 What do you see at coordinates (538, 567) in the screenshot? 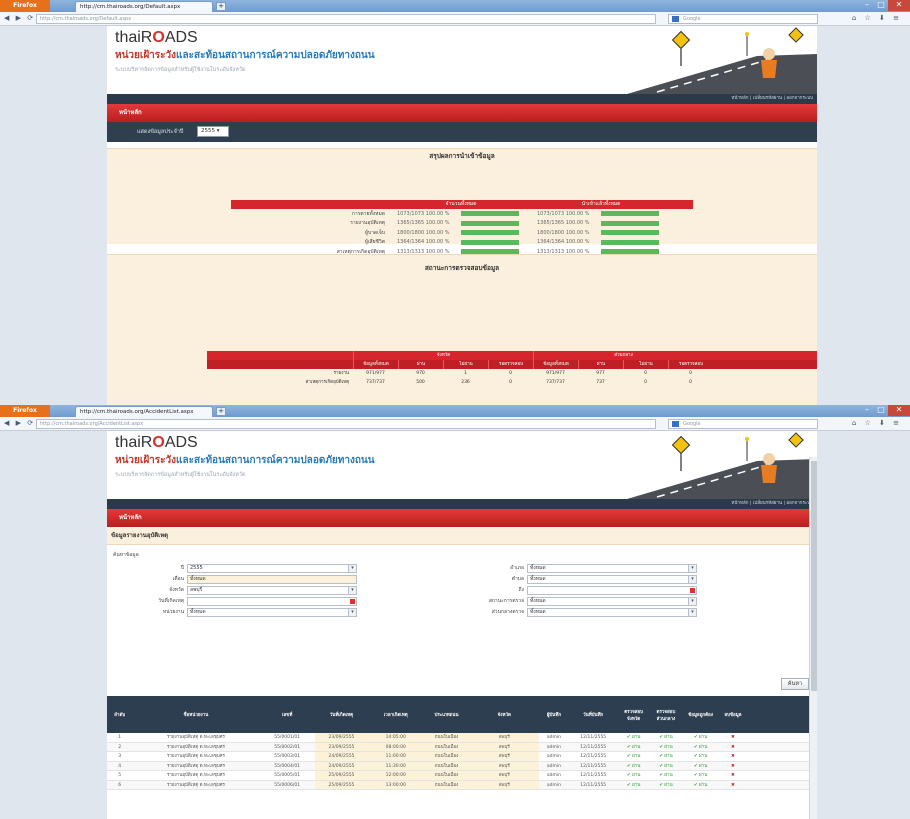
I see `filter-value: ทั้งหมด` at bounding box center [538, 567].